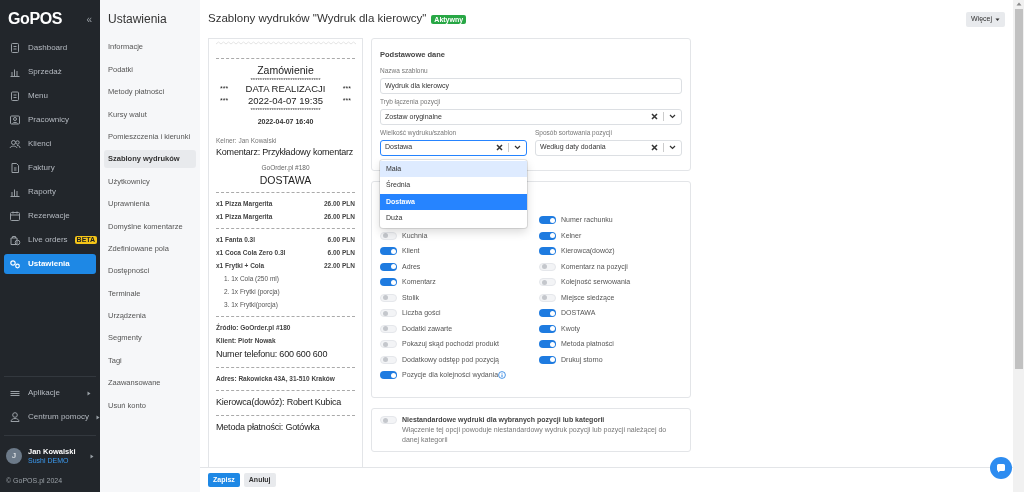 The height and width of the screenshot is (492, 1024). I want to click on sidebar-item: Sprzedaż, so click(50, 72).